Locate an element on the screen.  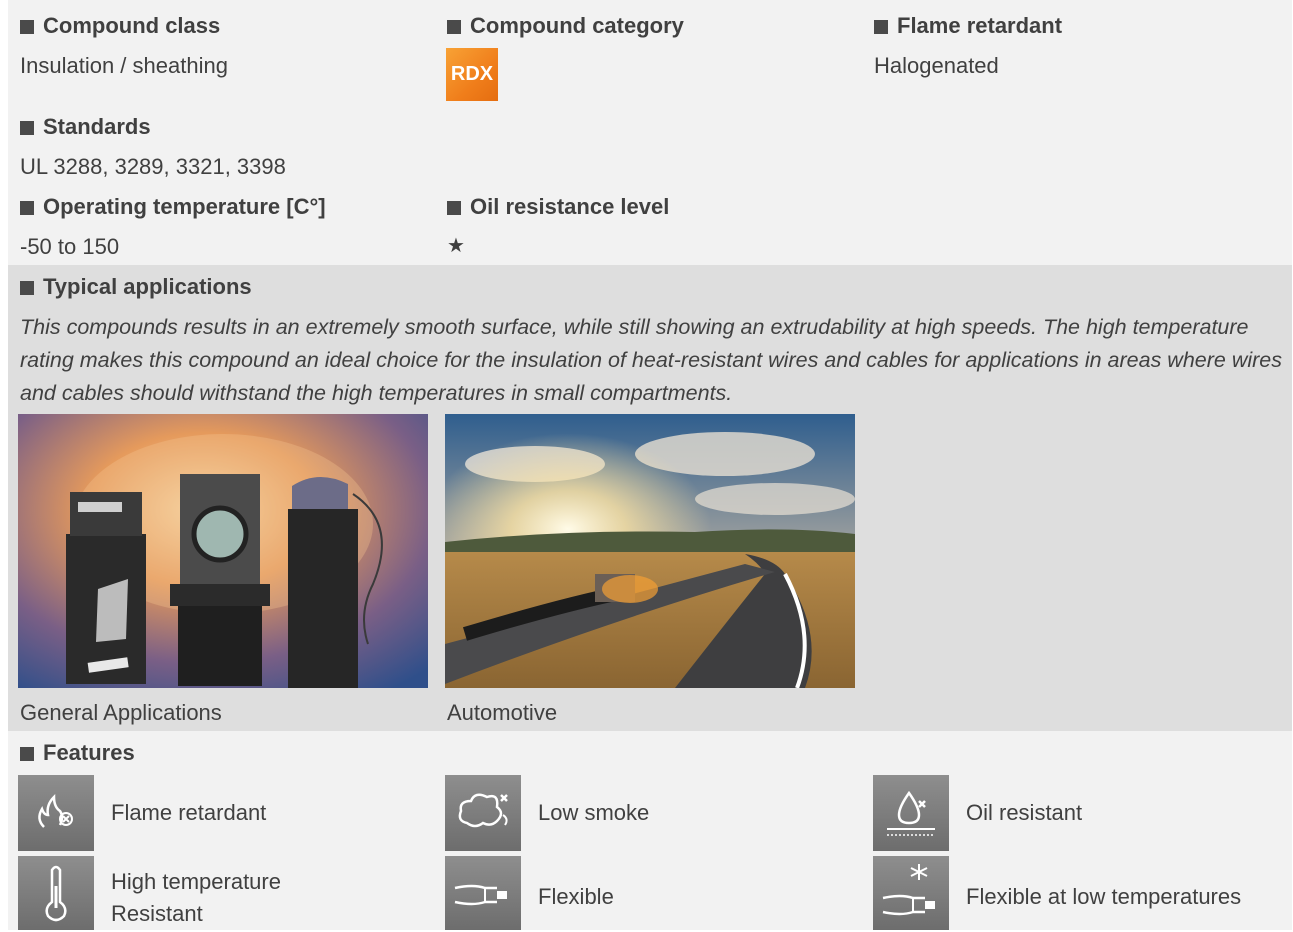
compound-class-value: Insulation / sheathing is located at coordinates (124, 65).